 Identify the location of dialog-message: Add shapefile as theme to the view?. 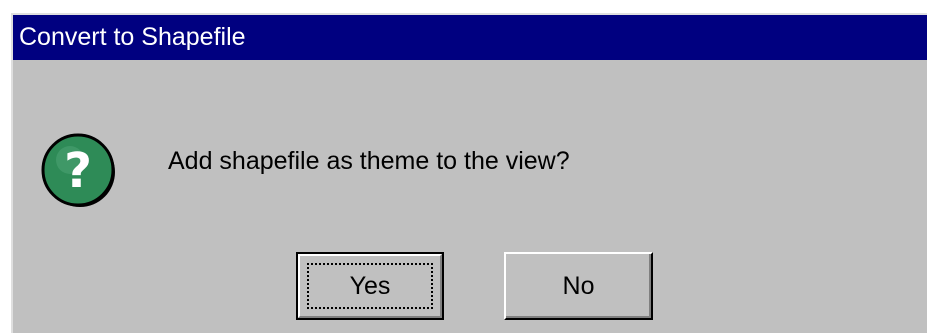
(369, 161).